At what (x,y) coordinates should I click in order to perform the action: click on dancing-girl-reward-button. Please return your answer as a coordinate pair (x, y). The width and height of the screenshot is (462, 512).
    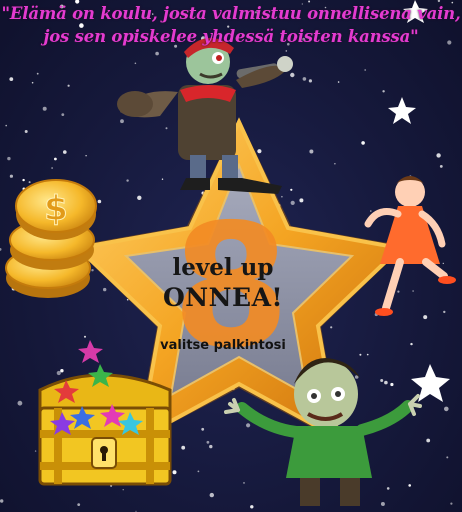
    Looking at the image, I should click on (410, 247).